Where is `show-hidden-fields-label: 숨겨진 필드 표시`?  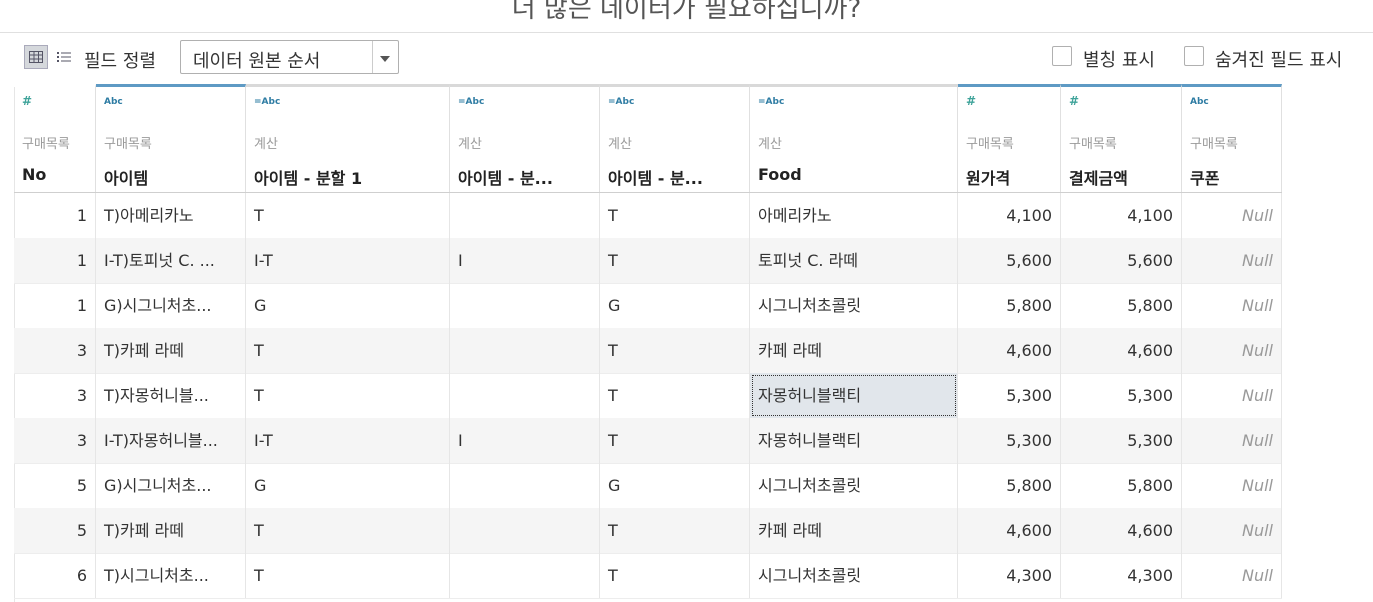
show-hidden-fields-label: 숨겨진 필드 표시 is located at coordinates (1278, 59).